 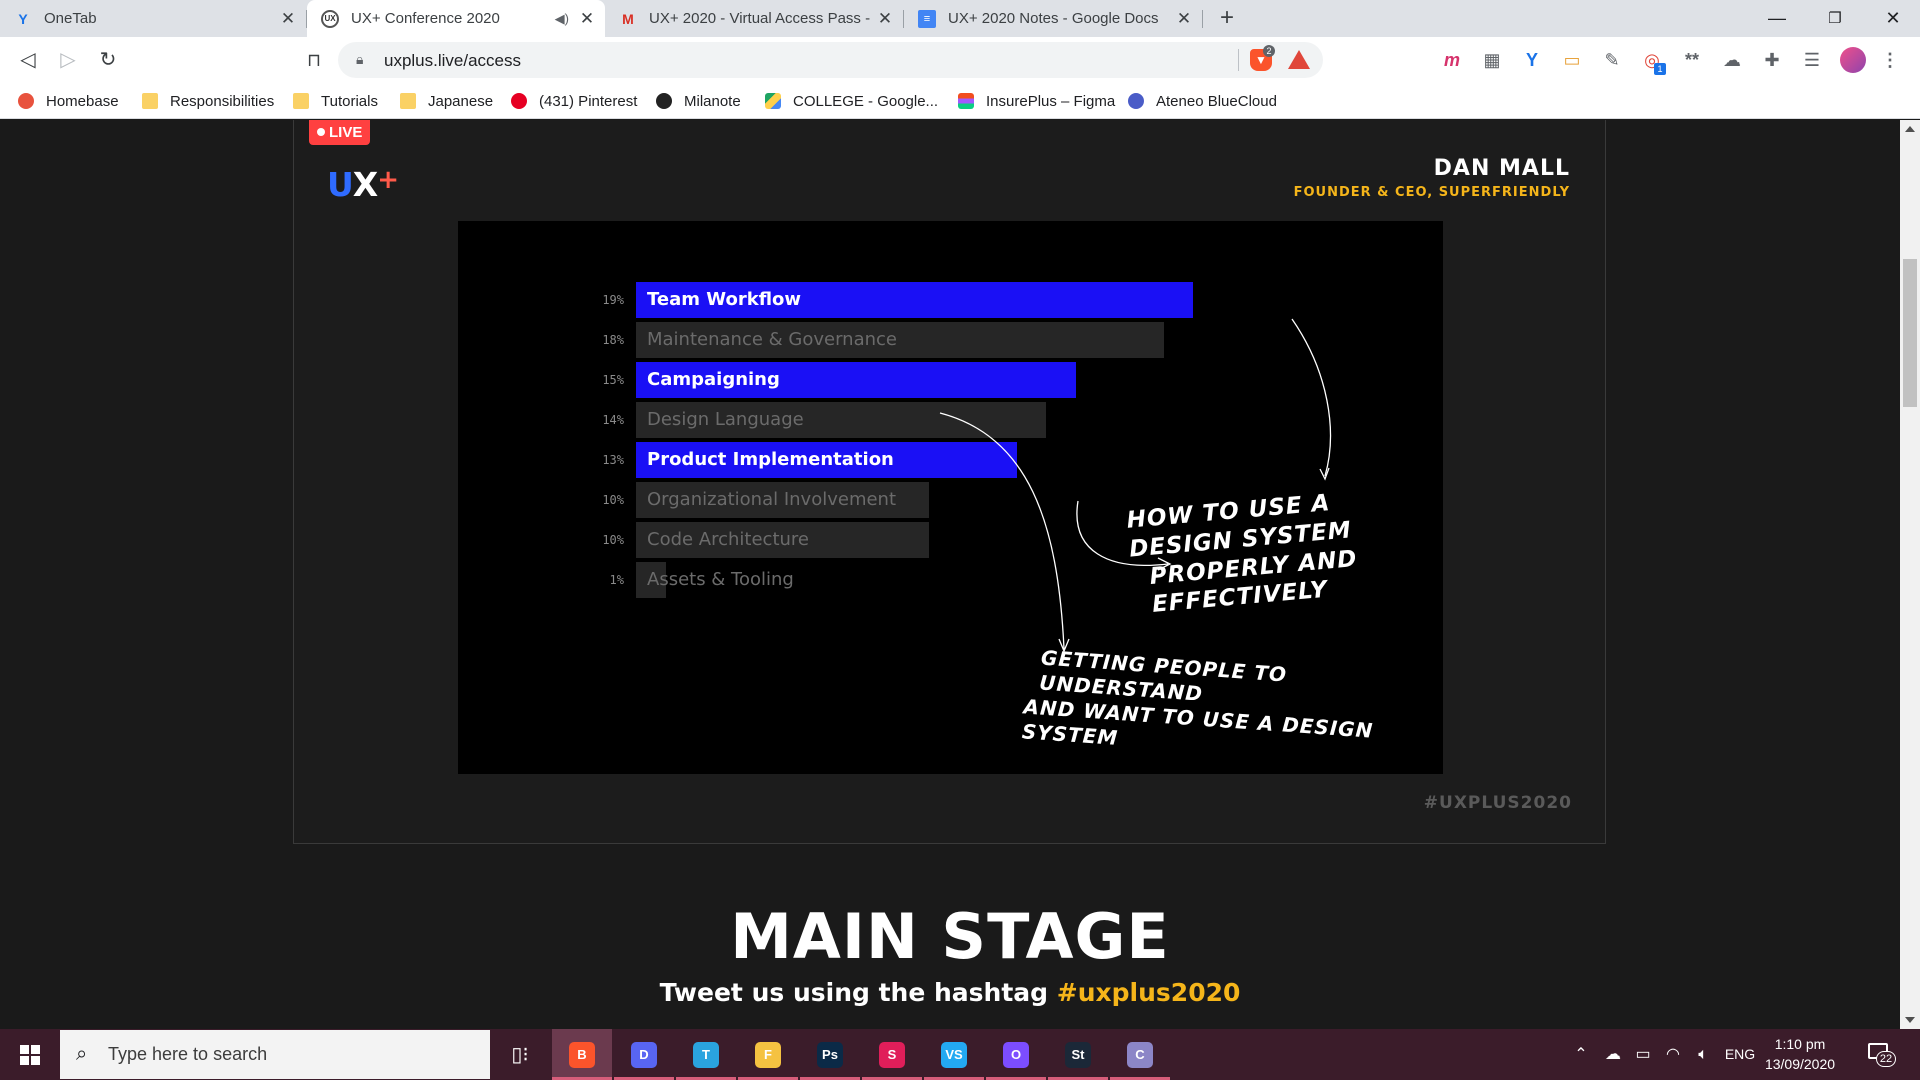 I want to click on window-close-button: ✕, so click(x=1892, y=18).